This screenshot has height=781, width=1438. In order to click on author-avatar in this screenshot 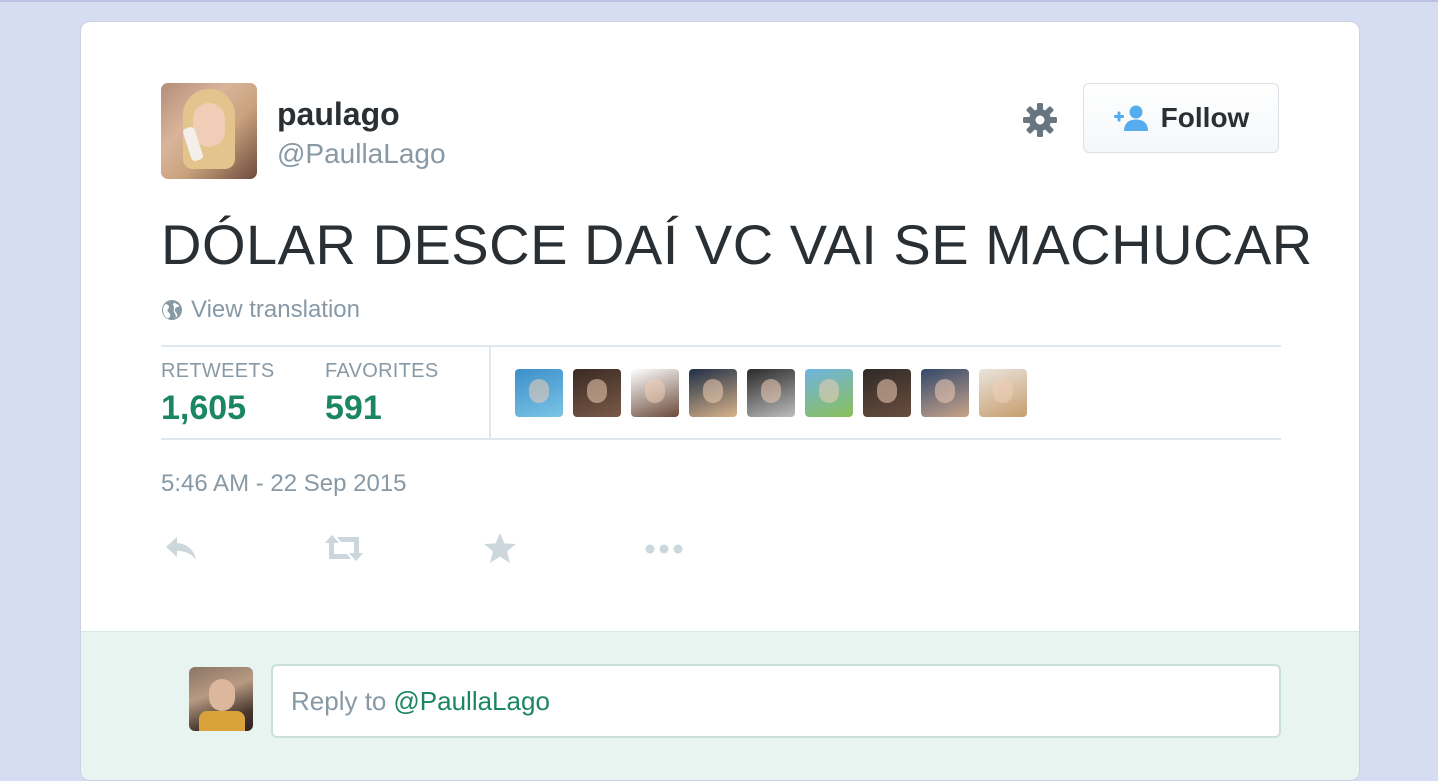, I will do `click(209, 131)`.